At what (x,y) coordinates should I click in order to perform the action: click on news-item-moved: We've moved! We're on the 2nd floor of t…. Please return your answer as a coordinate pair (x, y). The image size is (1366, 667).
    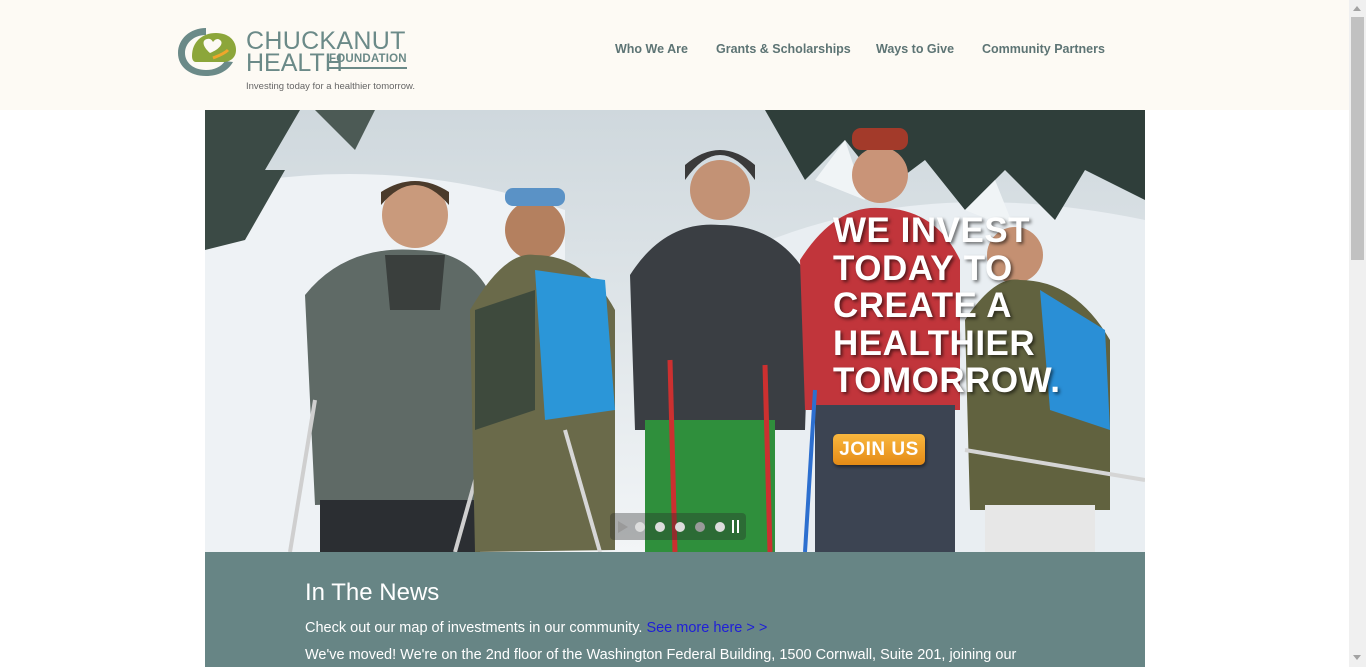
    Looking at the image, I should click on (661, 655).